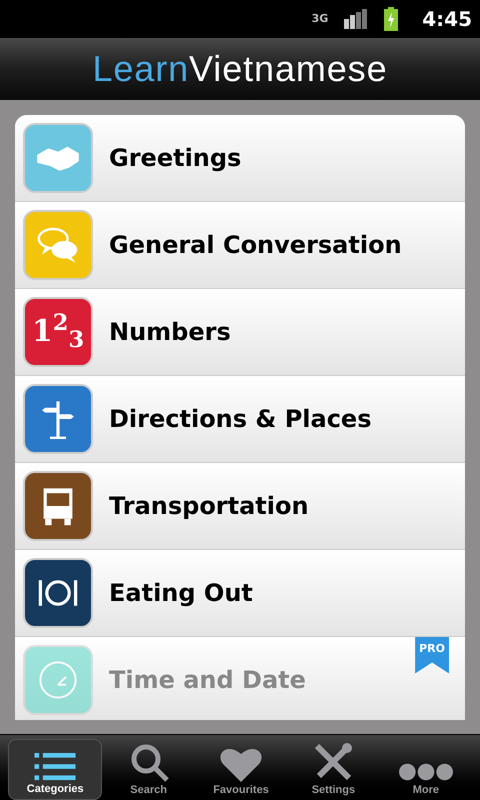  Describe the element at coordinates (55, 766) in the screenshot. I see `list-icon` at that location.